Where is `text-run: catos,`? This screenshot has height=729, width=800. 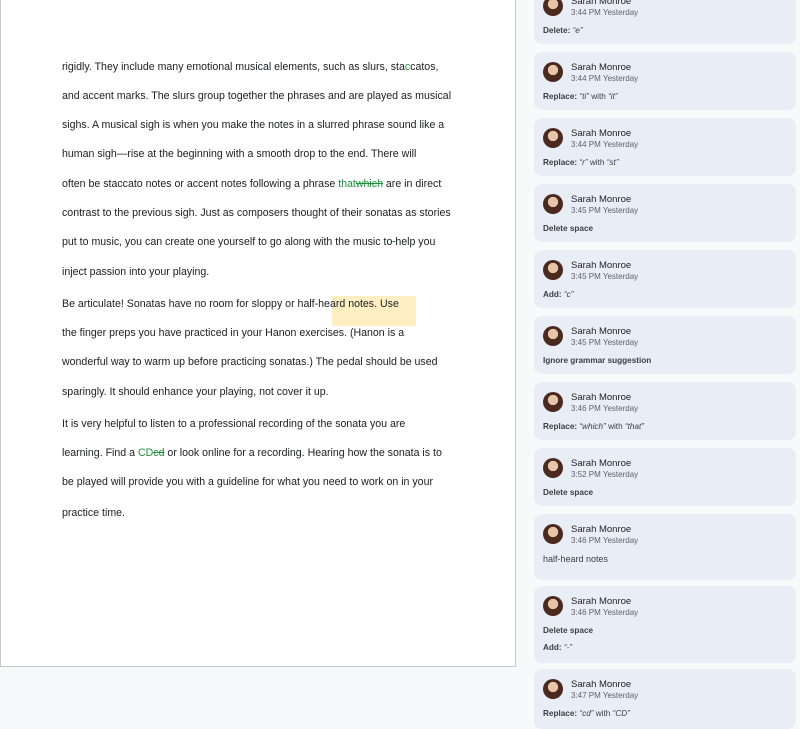 text-run: catos, is located at coordinates (424, 67).